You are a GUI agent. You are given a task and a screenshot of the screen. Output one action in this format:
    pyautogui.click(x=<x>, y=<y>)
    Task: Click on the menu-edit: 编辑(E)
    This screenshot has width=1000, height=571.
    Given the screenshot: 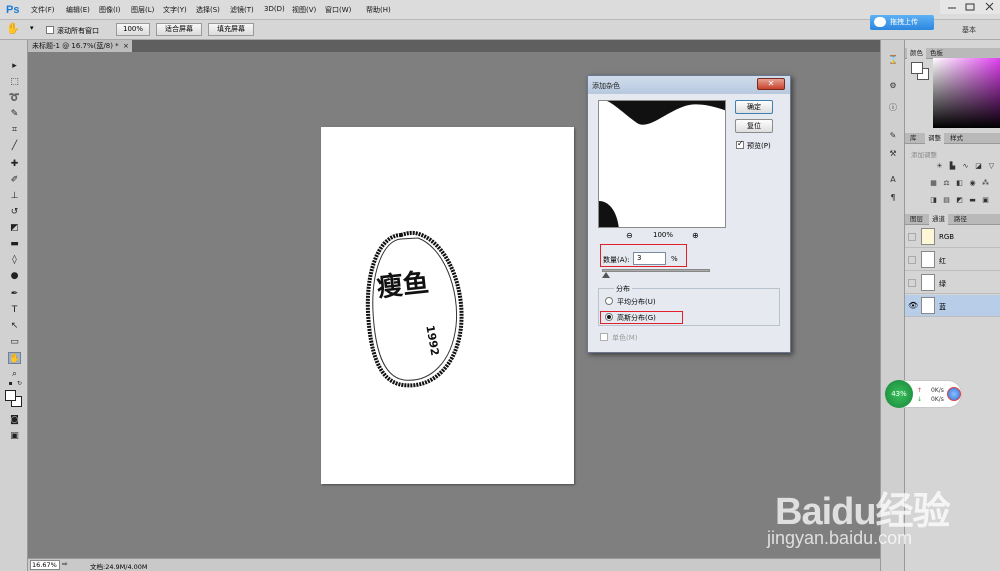 What is the action you would take?
    pyautogui.click(x=78, y=10)
    